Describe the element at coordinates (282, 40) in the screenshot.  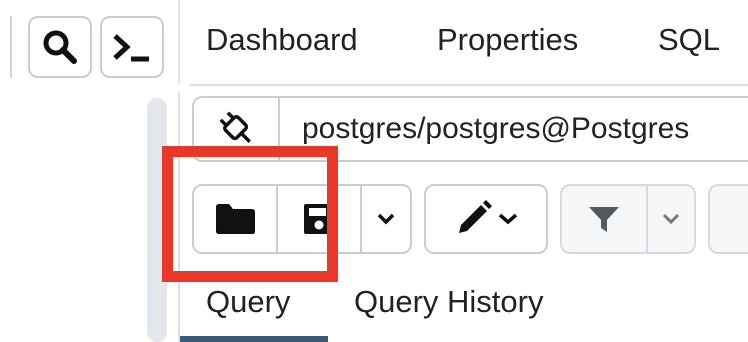
I see `tab-dashboard: Dashboard` at that location.